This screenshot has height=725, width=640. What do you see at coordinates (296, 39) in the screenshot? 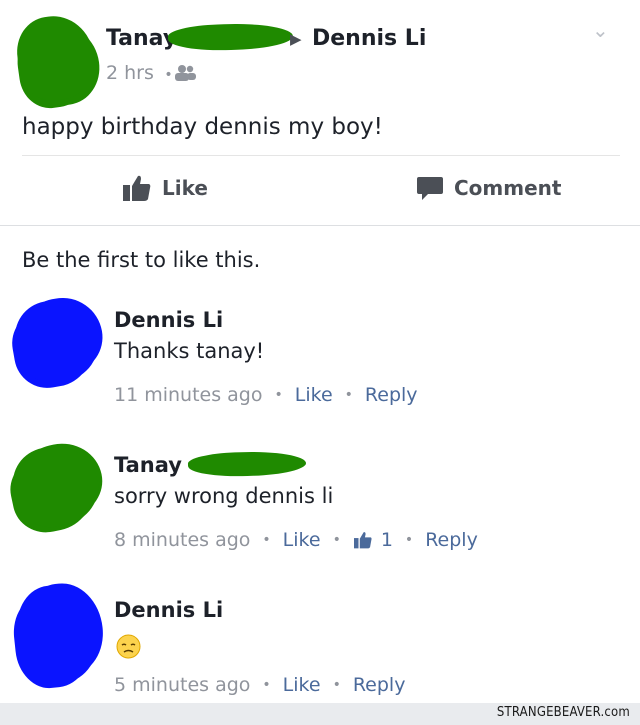
I see `arrow-right-icon: ▶` at bounding box center [296, 39].